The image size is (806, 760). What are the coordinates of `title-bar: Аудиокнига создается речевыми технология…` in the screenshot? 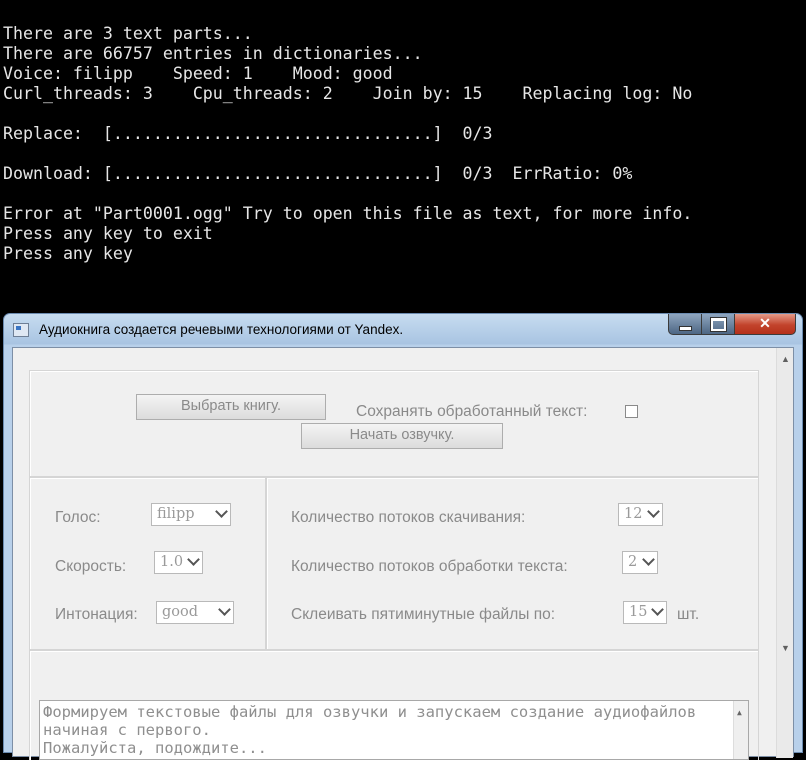 It's located at (403, 330).